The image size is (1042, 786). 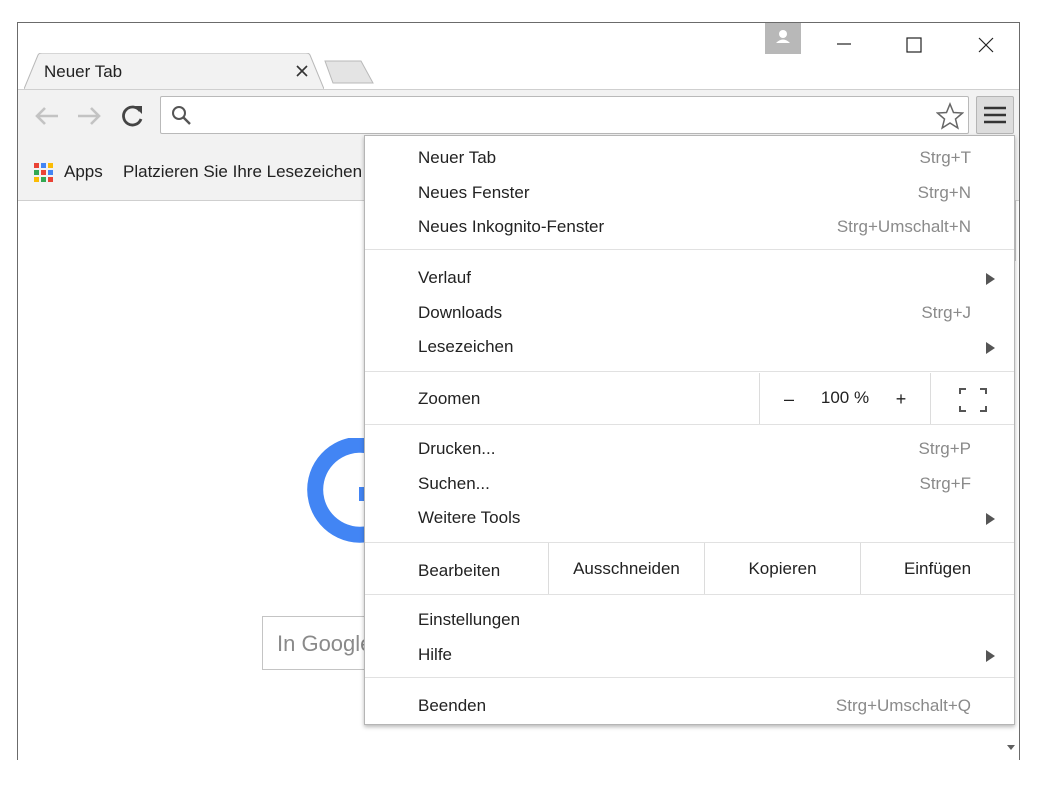 I want to click on person-icon, so click(x=783, y=36).